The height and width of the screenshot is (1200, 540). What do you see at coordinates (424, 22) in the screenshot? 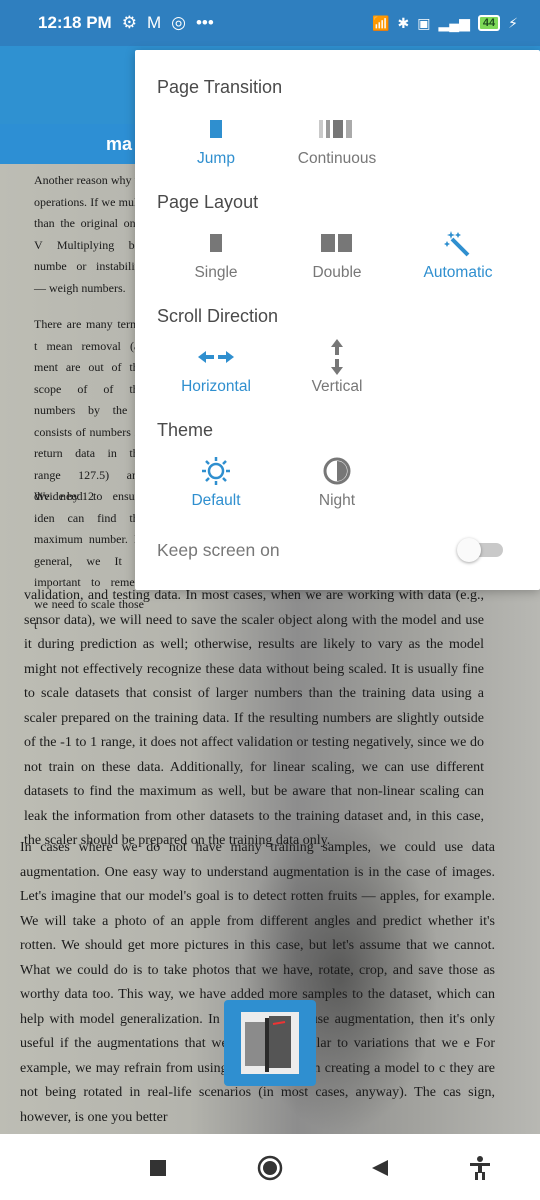
I see `volte-icon: ▣` at bounding box center [424, 22].